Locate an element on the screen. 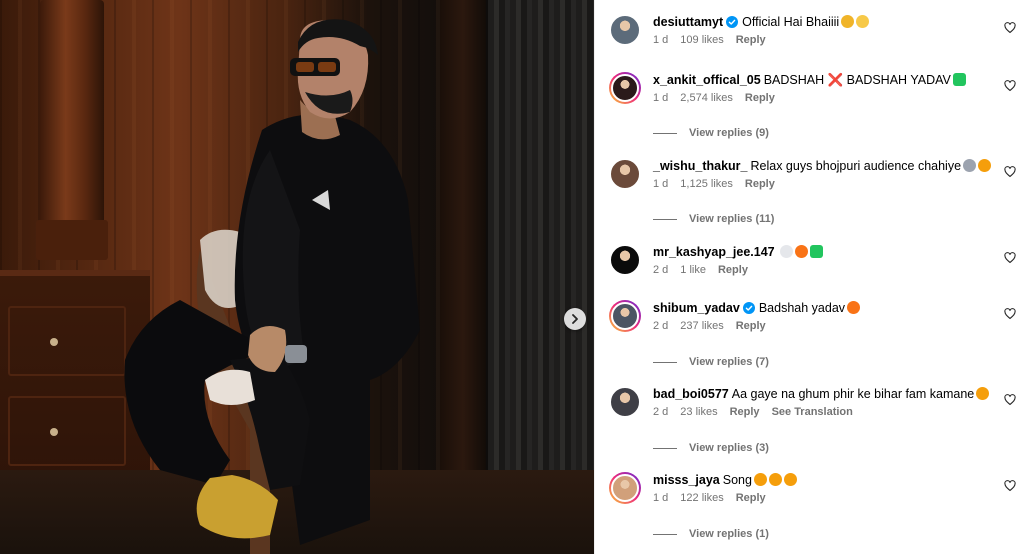 Image resolution: width=1024 pixels, height=554 pixels. comment-text: Official Hai Bhaiiii is located at coordinates (791, 22).